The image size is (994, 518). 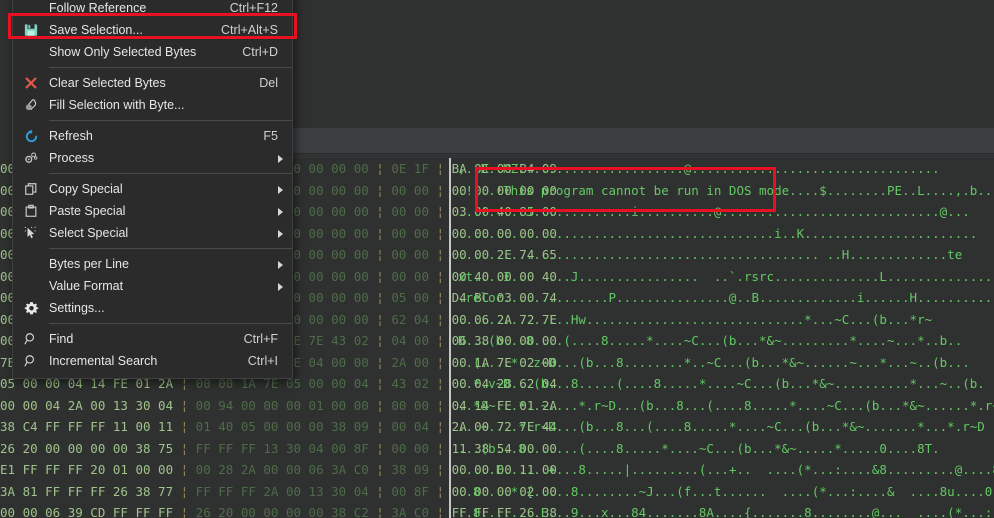 I want to click on menu-item-label: Find, so click(x=61, y=339).